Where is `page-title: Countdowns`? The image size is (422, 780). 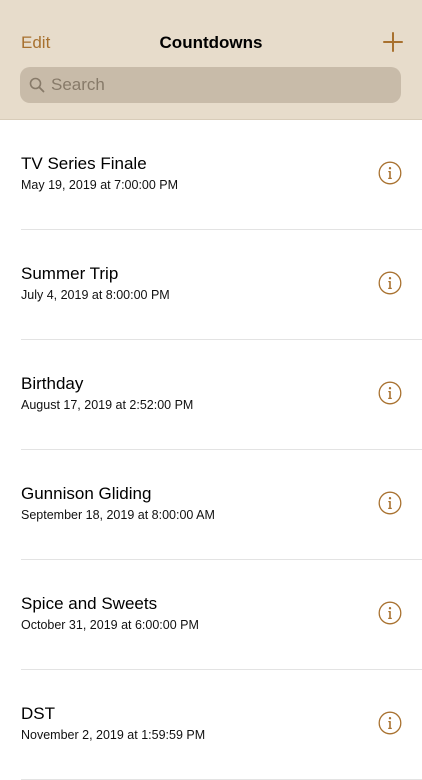 page-title: Countdowns is located at coordinates (211, 42).